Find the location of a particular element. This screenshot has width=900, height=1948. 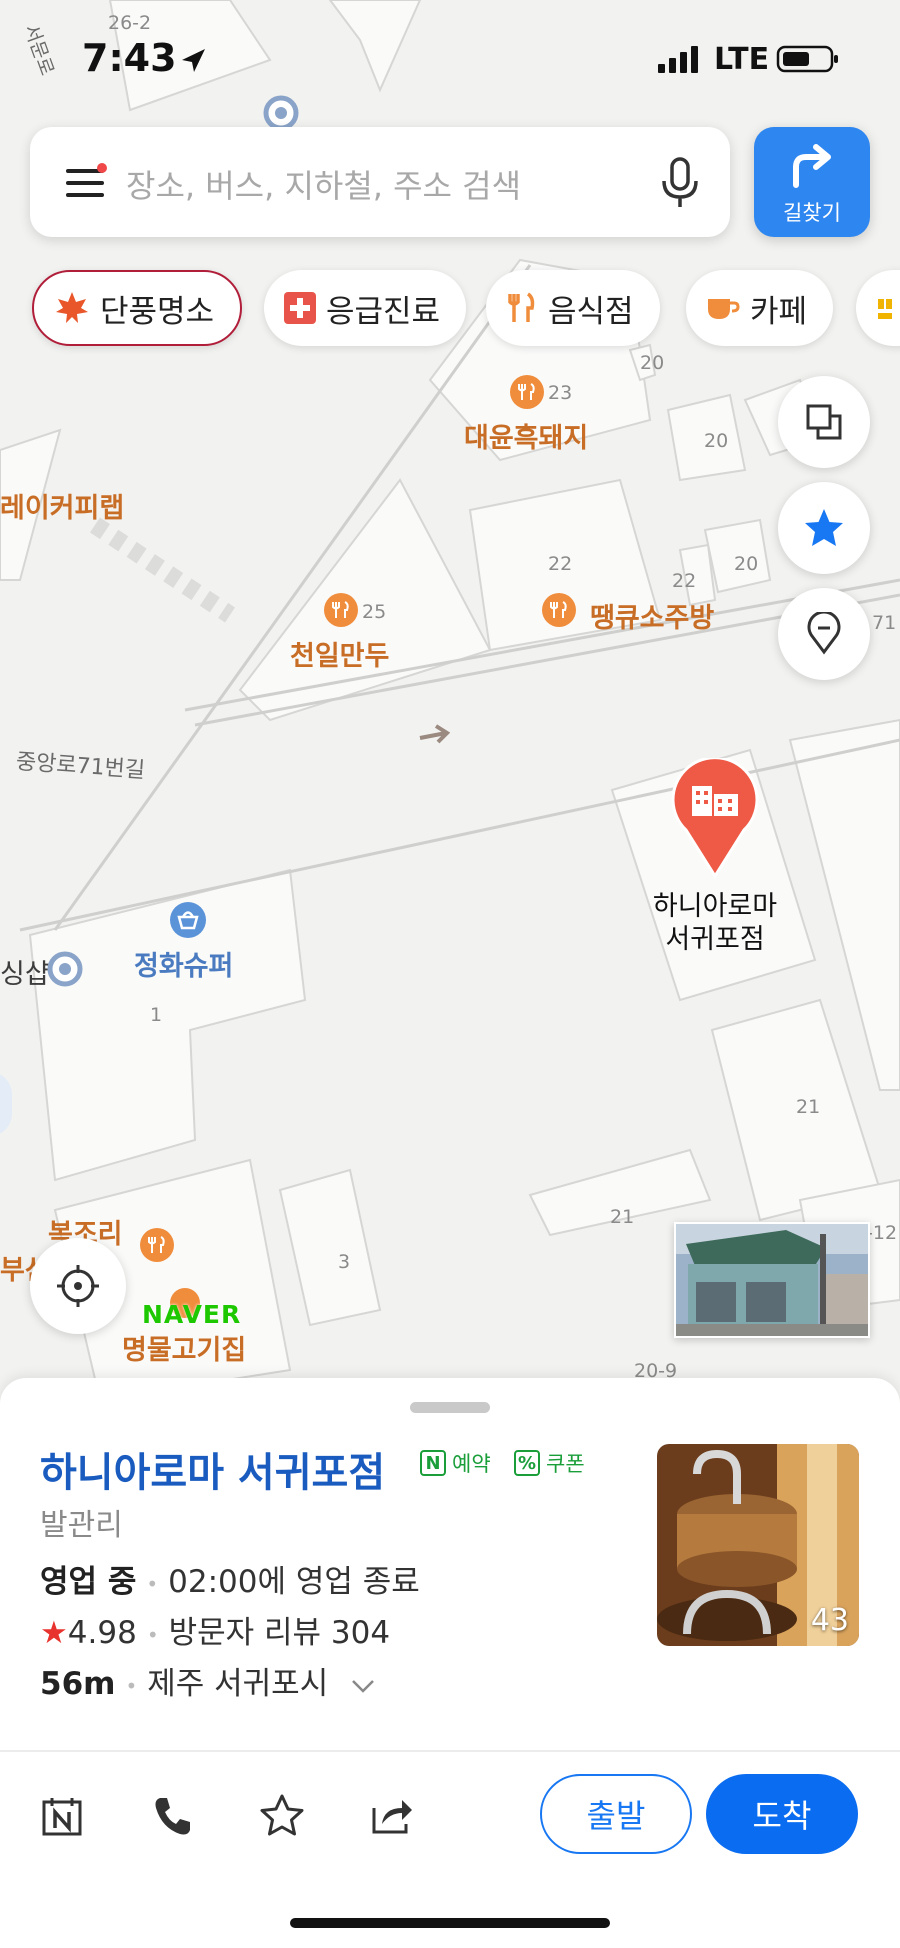

map-number: -12 is located at coordinates (882, 1233).